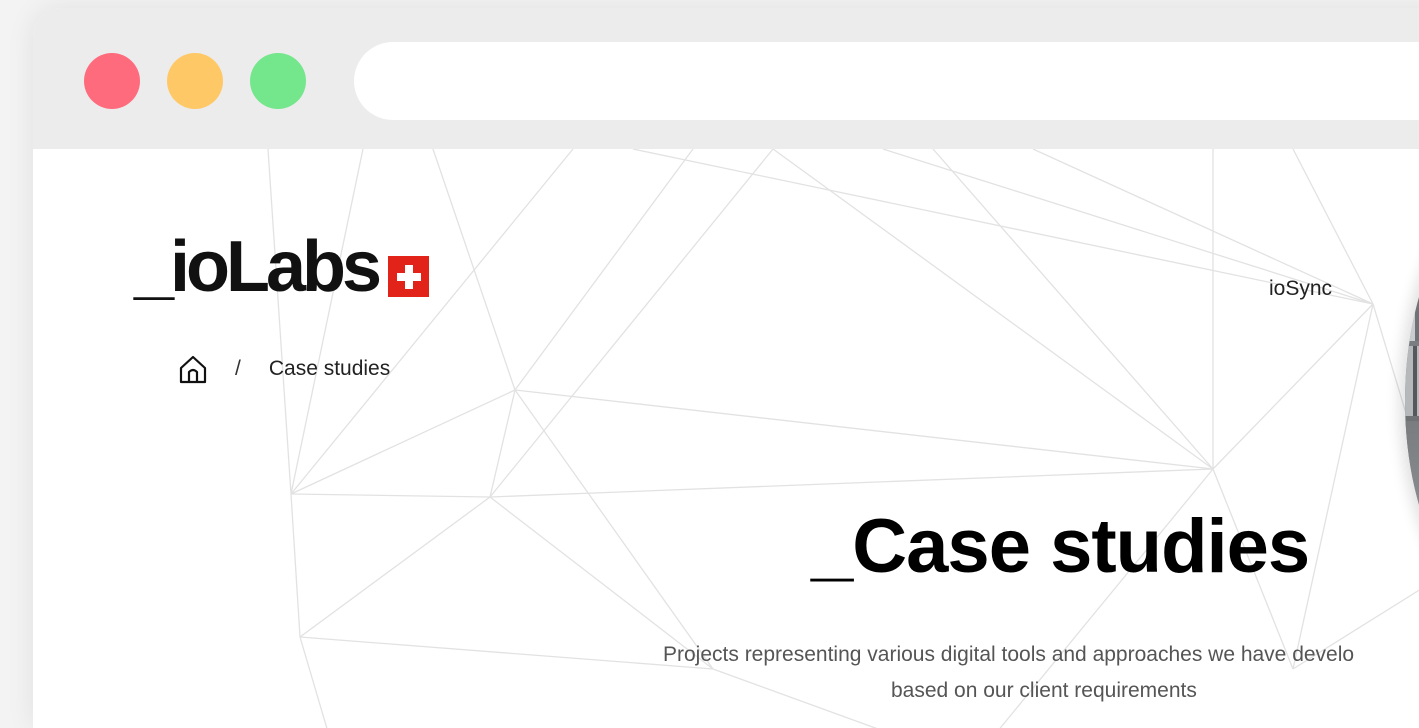 This screenshot has width=1419, height=728. What do you see at coordinates (1044, 690) in the screenshot?
I see `subtitle-line-2: based on our client requirements` at bounding box center [1044, 690].